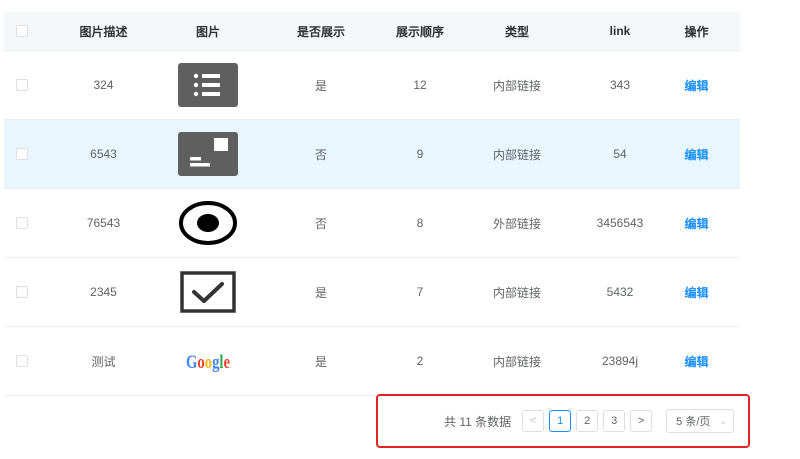  Describe the element at coordinates (372, 223) in the screenshot. I see `table-row: 76543 否 8 外部链接 3456543 编辑` at that location.